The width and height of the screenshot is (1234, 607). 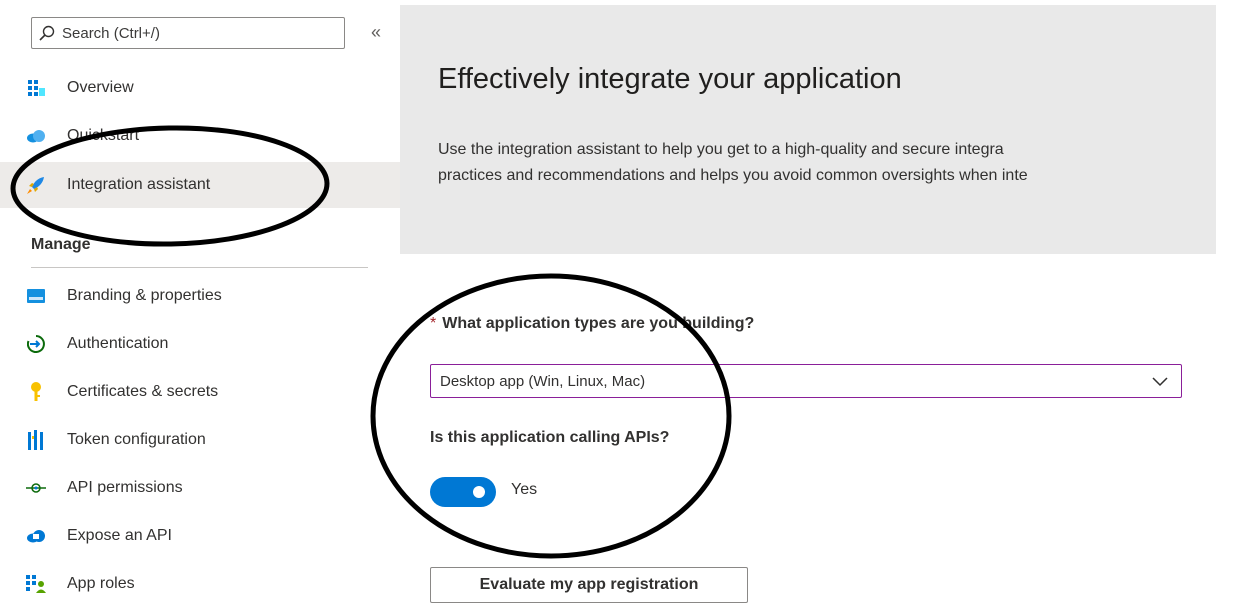 I want to click on app-roles-icon, so click(x=36, y=584).